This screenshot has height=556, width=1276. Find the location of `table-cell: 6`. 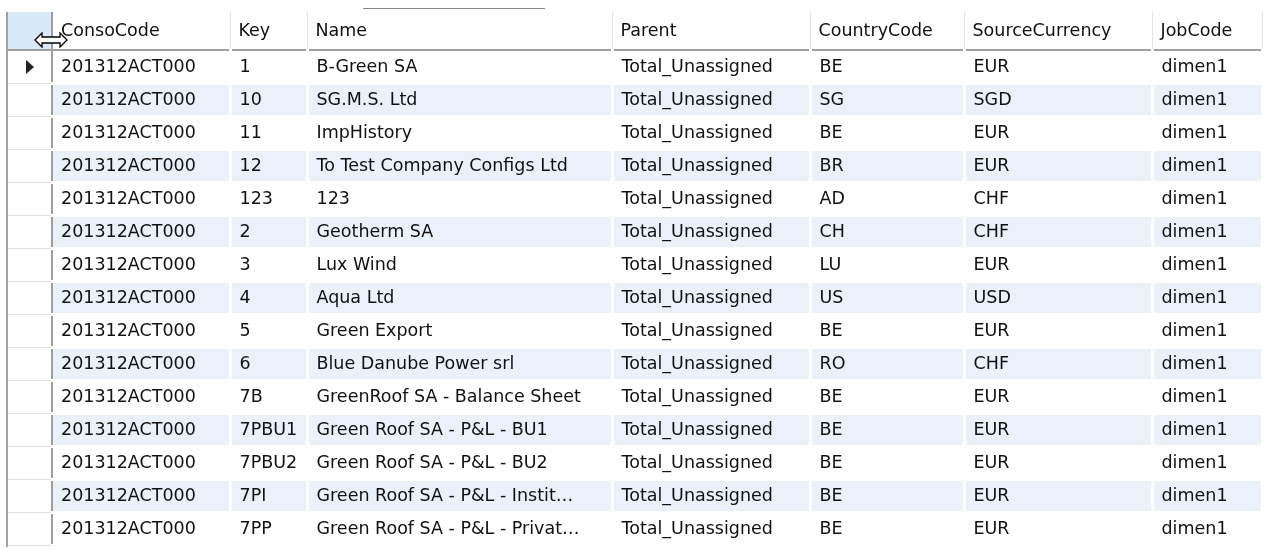

table-cell: 6 is located at coordinates (268, 363).